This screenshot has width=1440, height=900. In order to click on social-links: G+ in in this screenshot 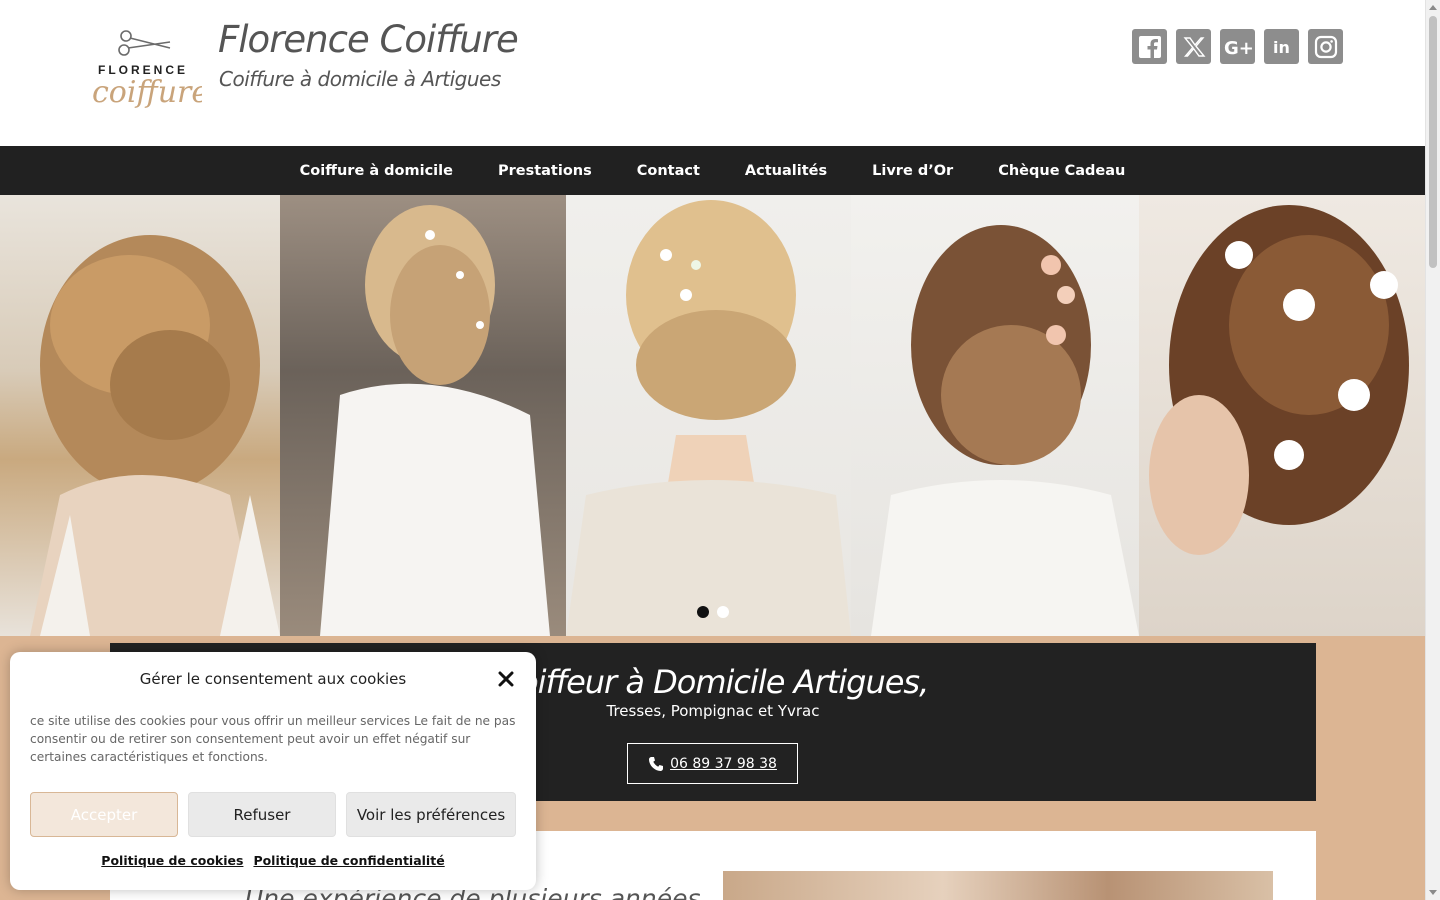, I will do `click(1237, 46)`.